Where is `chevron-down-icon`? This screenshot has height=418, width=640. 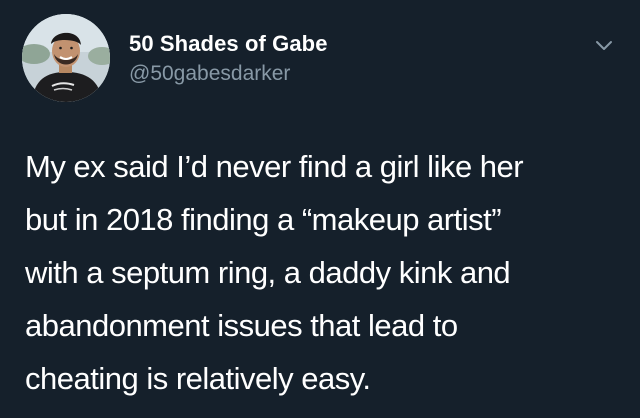
chevron-down-icon is located at coordinates (604, 45).